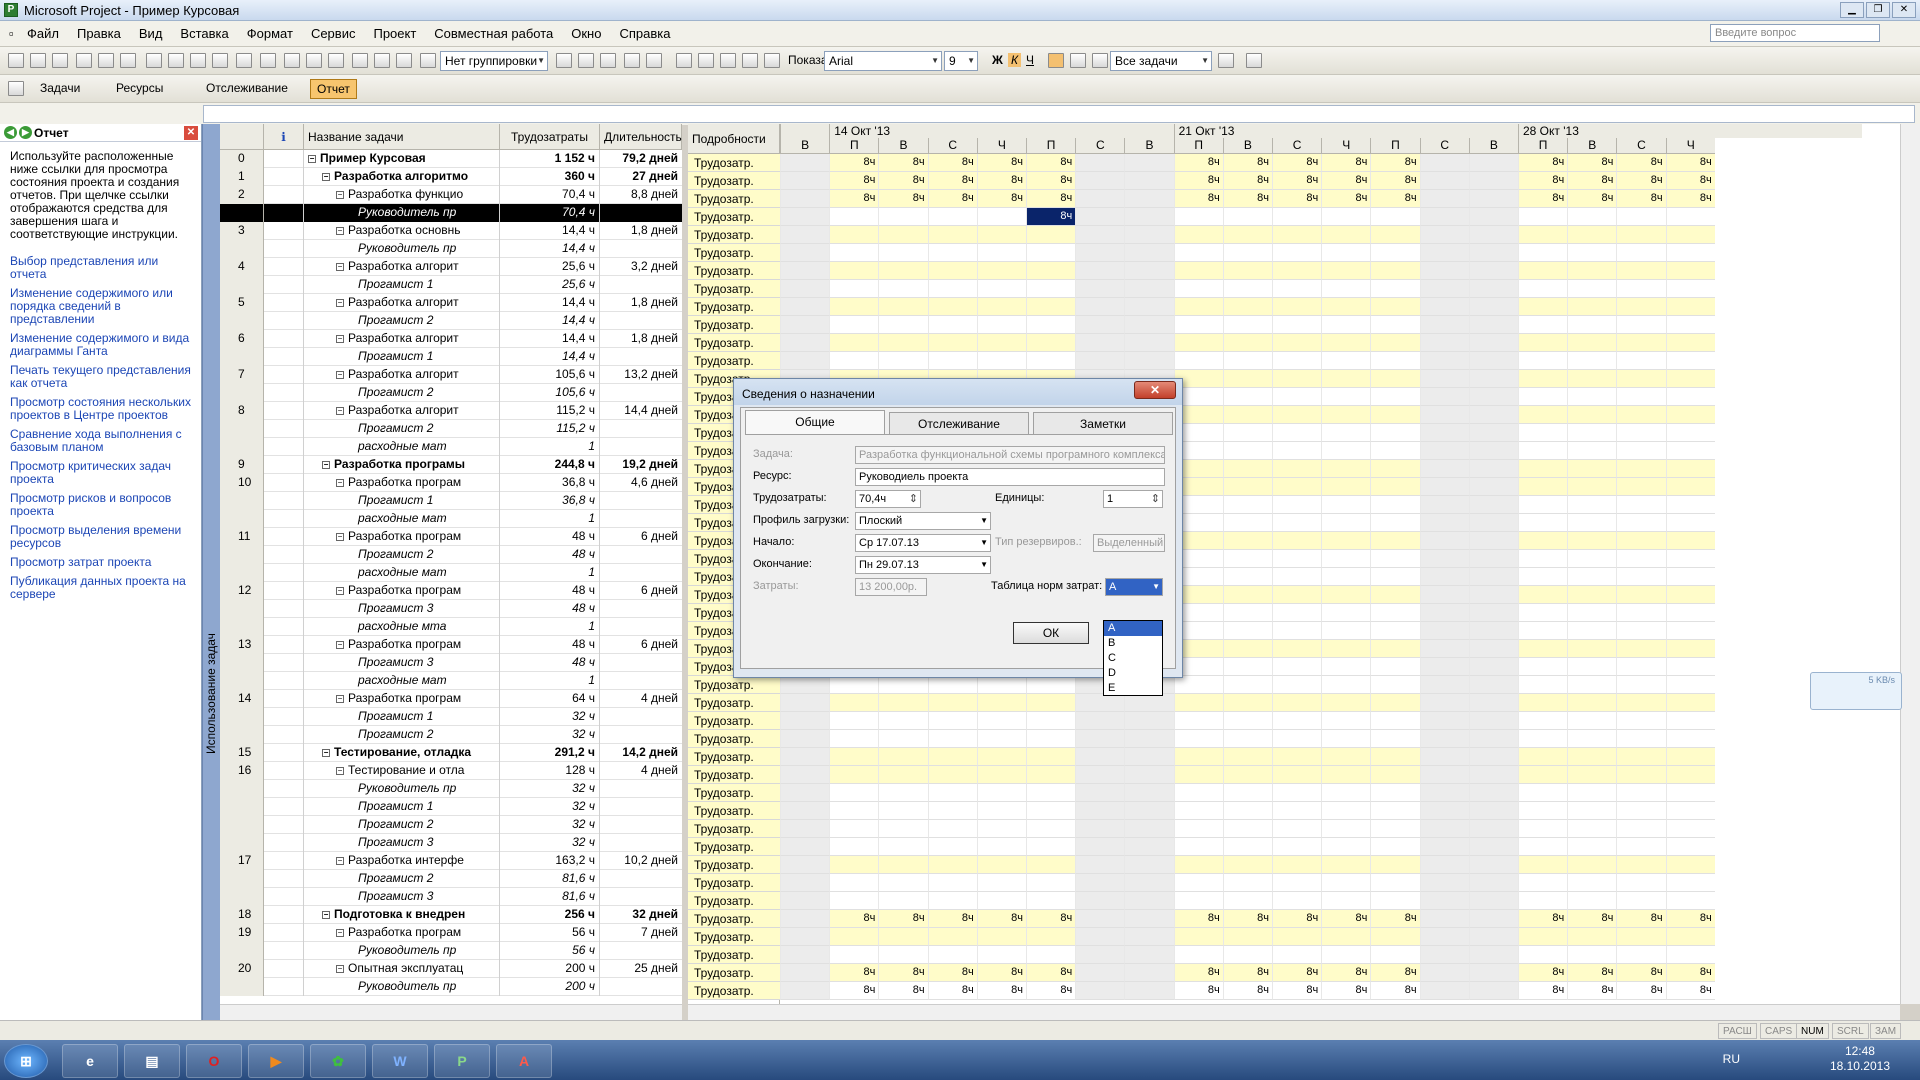 This screenshot has height=1080, width=1920. I want to click on row-name-cell: расходные мта, so click(402, 627).